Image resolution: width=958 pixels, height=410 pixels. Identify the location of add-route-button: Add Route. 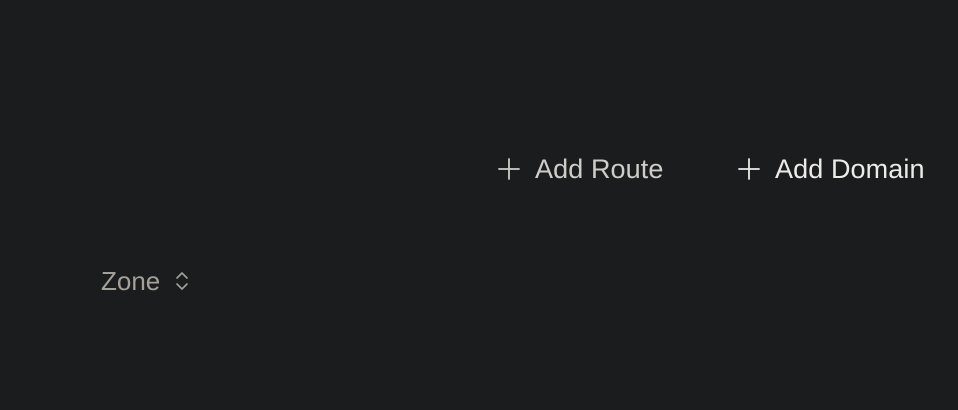
(580, 169).